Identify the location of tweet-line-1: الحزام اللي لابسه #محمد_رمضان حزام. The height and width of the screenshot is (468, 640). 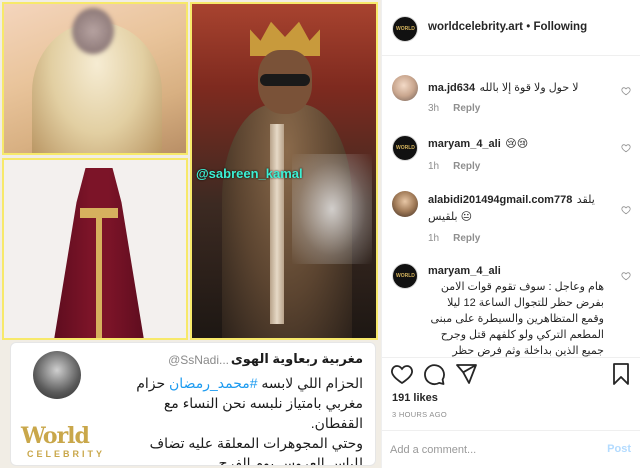
(213, 383).